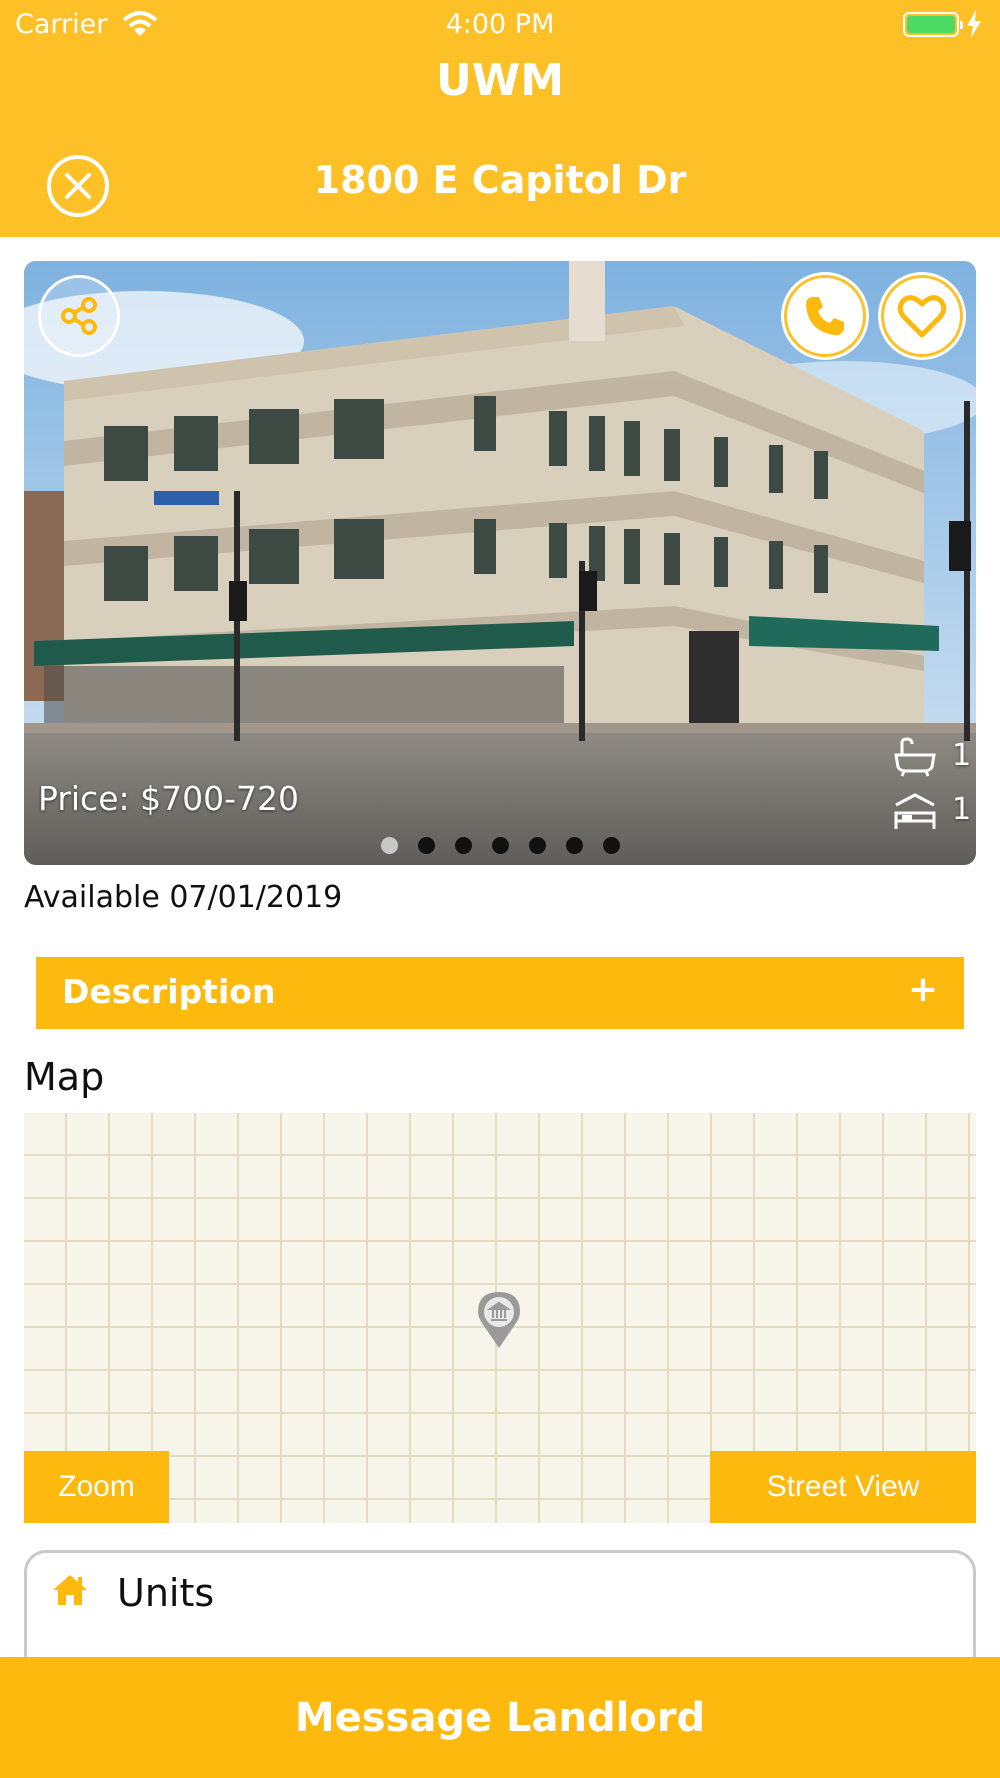 The image size is (1000, 1778). Describe the element at coordinates (500, 180) in the screenshot. I see `page-title: 1800 E Capitol Dr` at that location.